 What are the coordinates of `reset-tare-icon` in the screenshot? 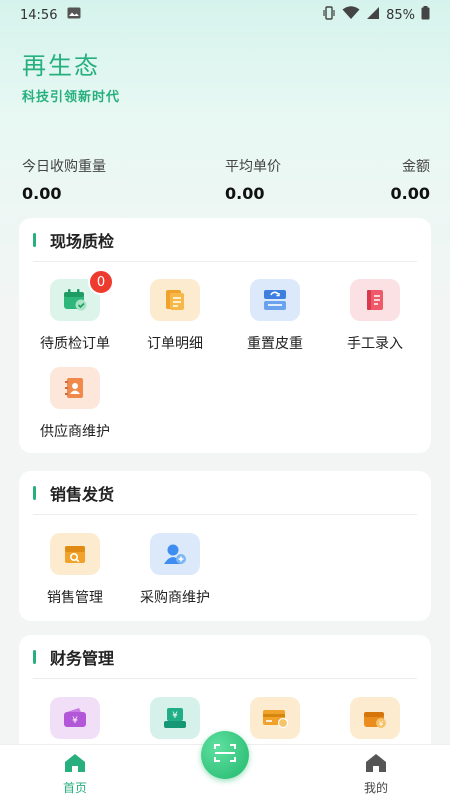 It's located at (275, 300).